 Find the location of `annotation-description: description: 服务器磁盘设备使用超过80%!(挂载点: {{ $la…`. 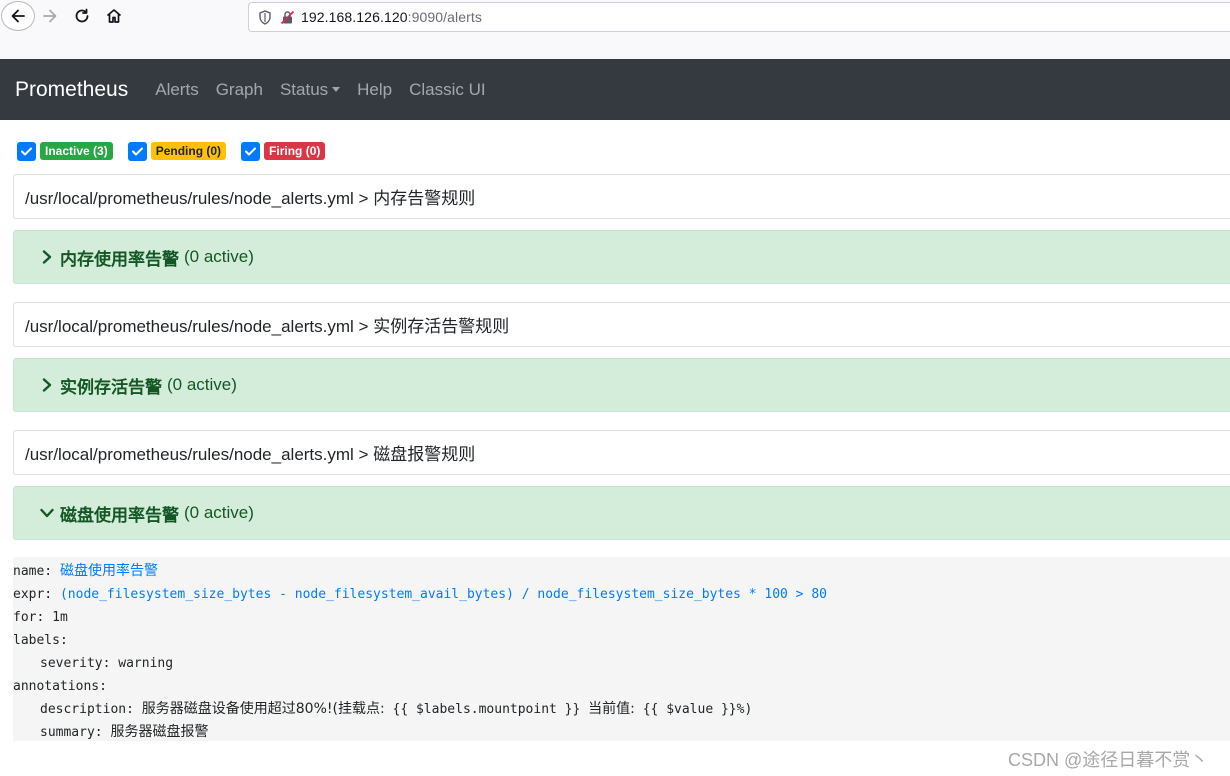

annotation-description: description: 服务器磁盘设备使用超过80%!(挂载点: {{ $la… is located at coordinates (621, 709).